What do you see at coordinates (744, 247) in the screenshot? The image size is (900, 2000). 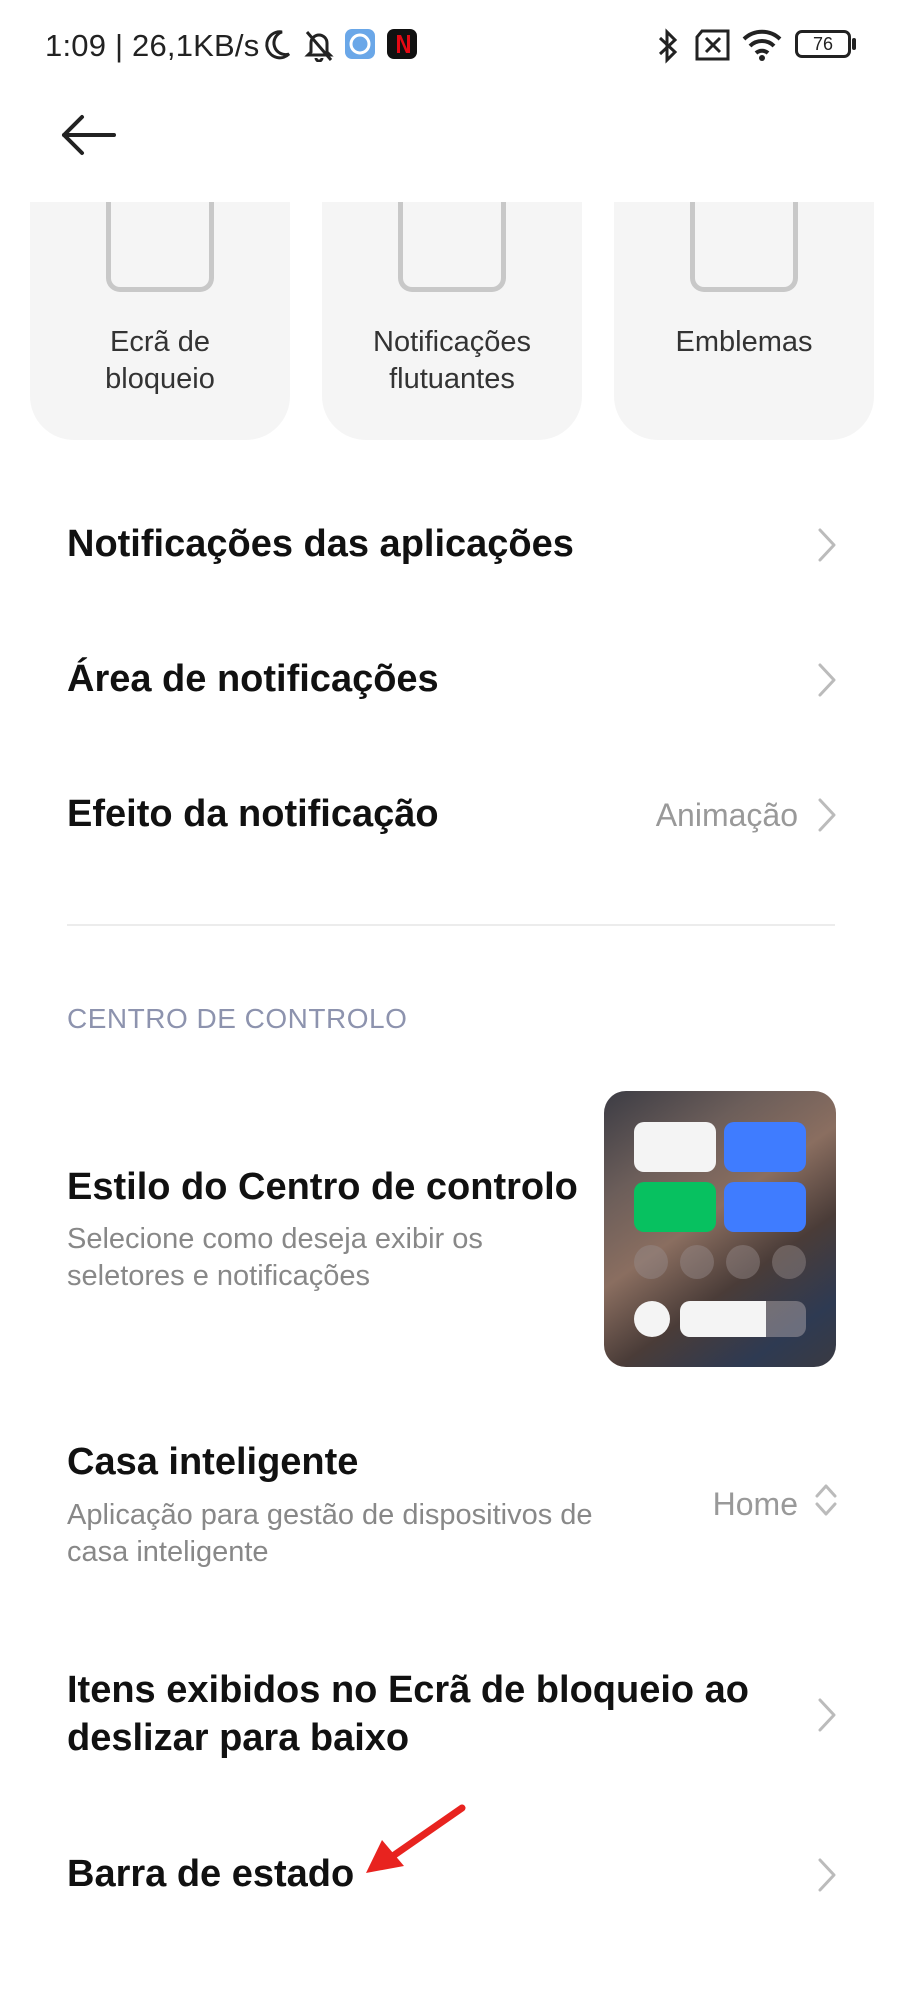 I see `badges-phone-icon` at bounding box center [744, 247].